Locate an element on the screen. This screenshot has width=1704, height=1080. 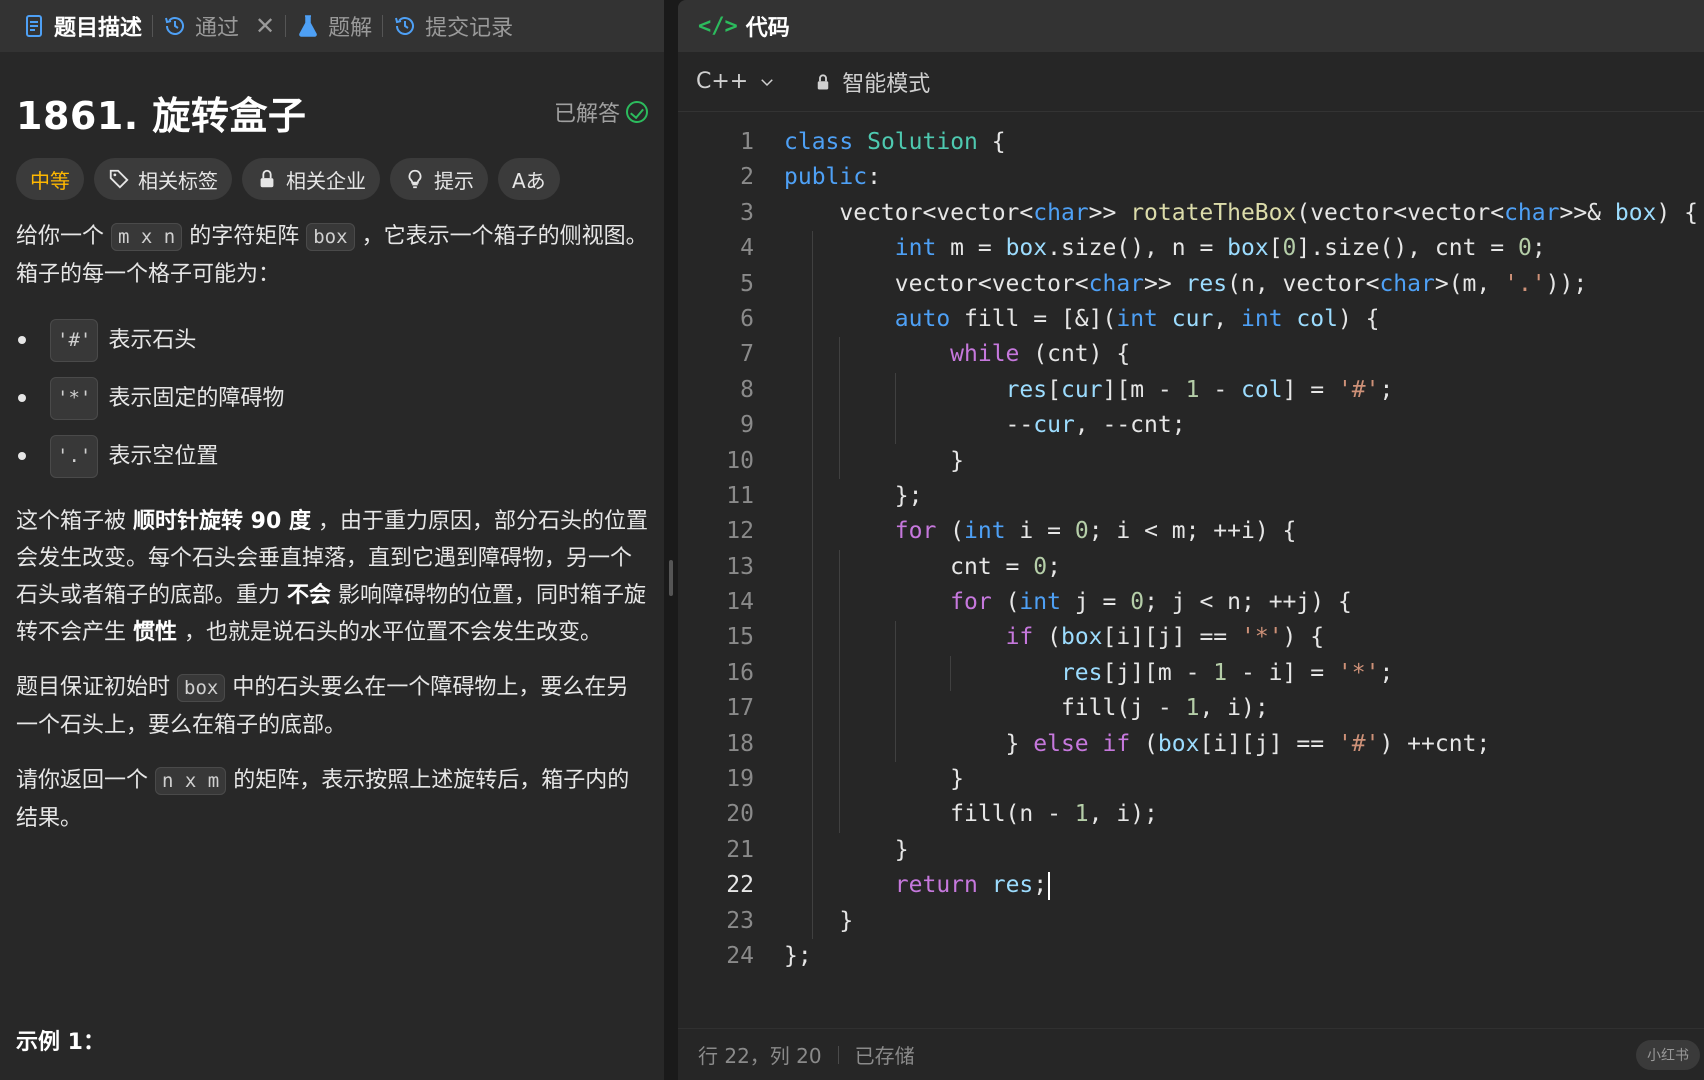
line-number: 21 is located at coordinates (740, 849).